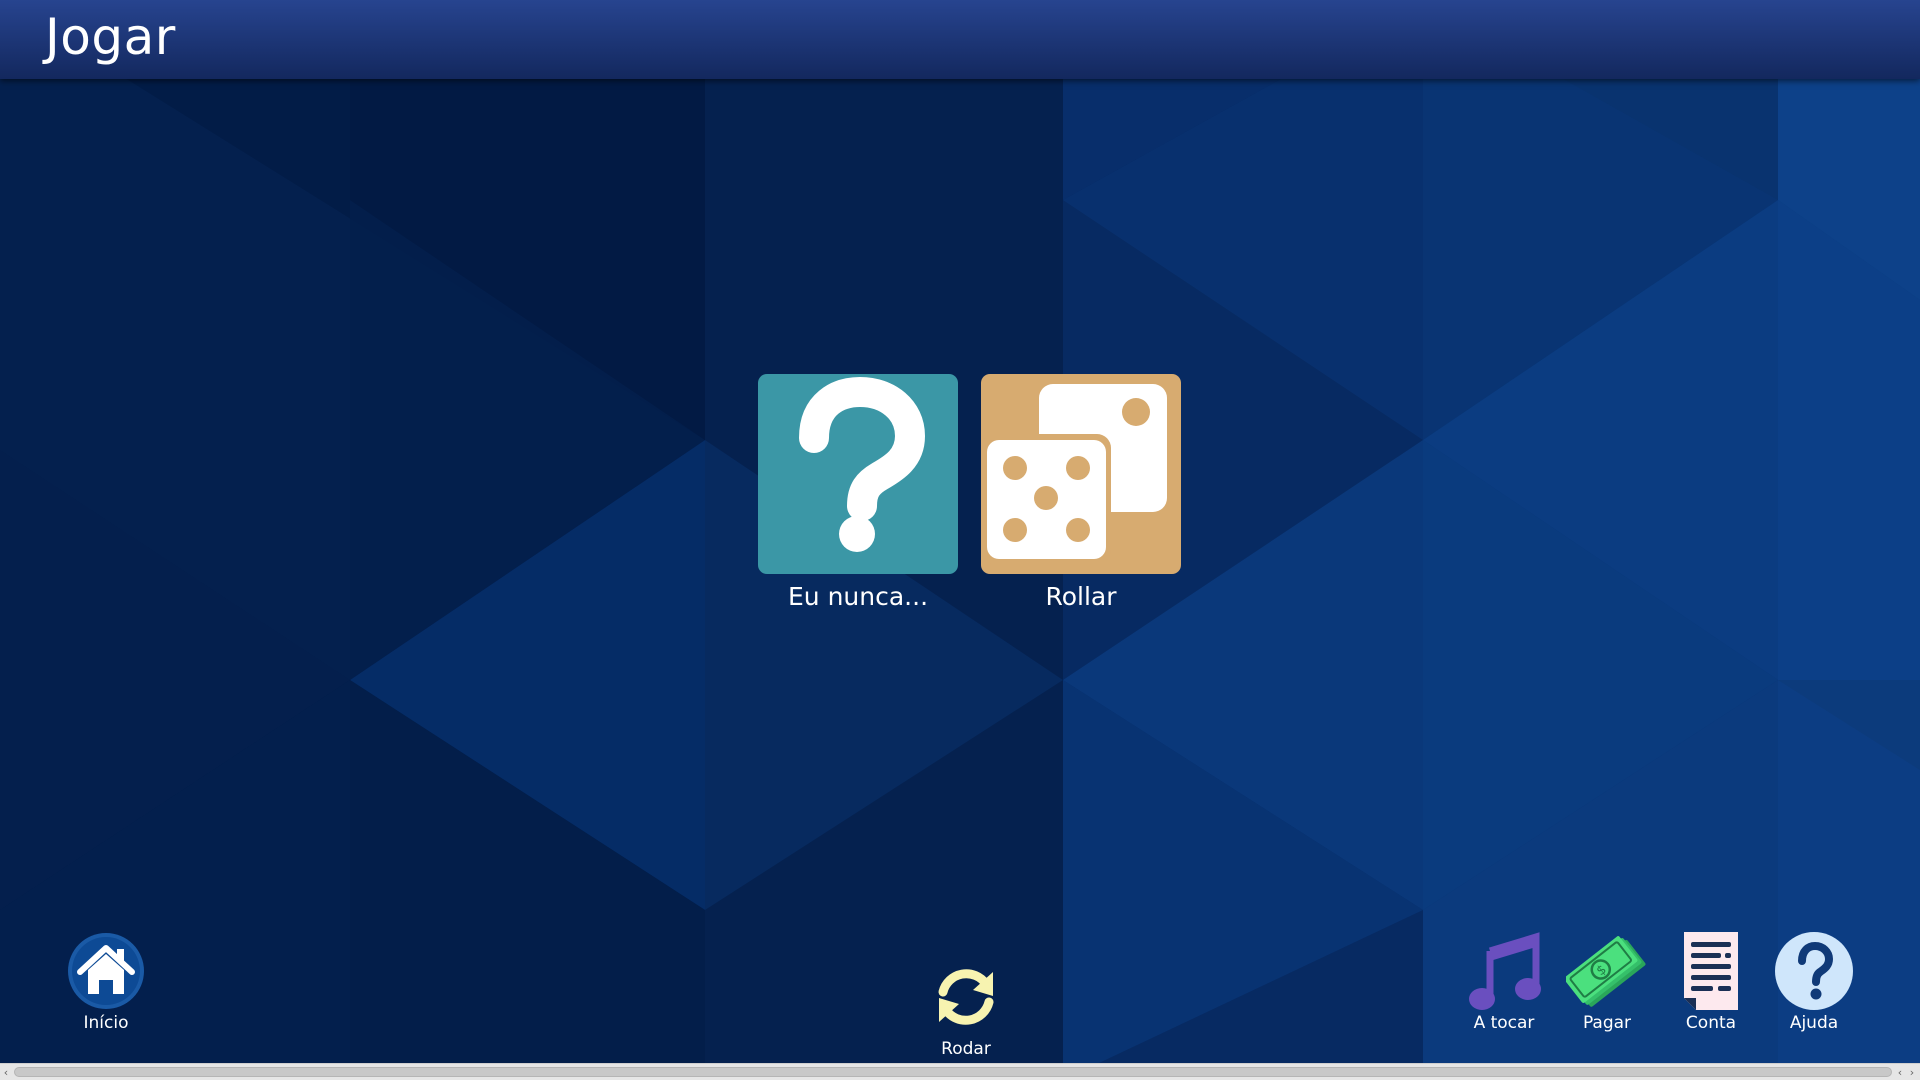 Image resolution: width=1920 pixels, height=1080 pixels. I want to click on tile-rollar: Rollar, so click(1081, 492).